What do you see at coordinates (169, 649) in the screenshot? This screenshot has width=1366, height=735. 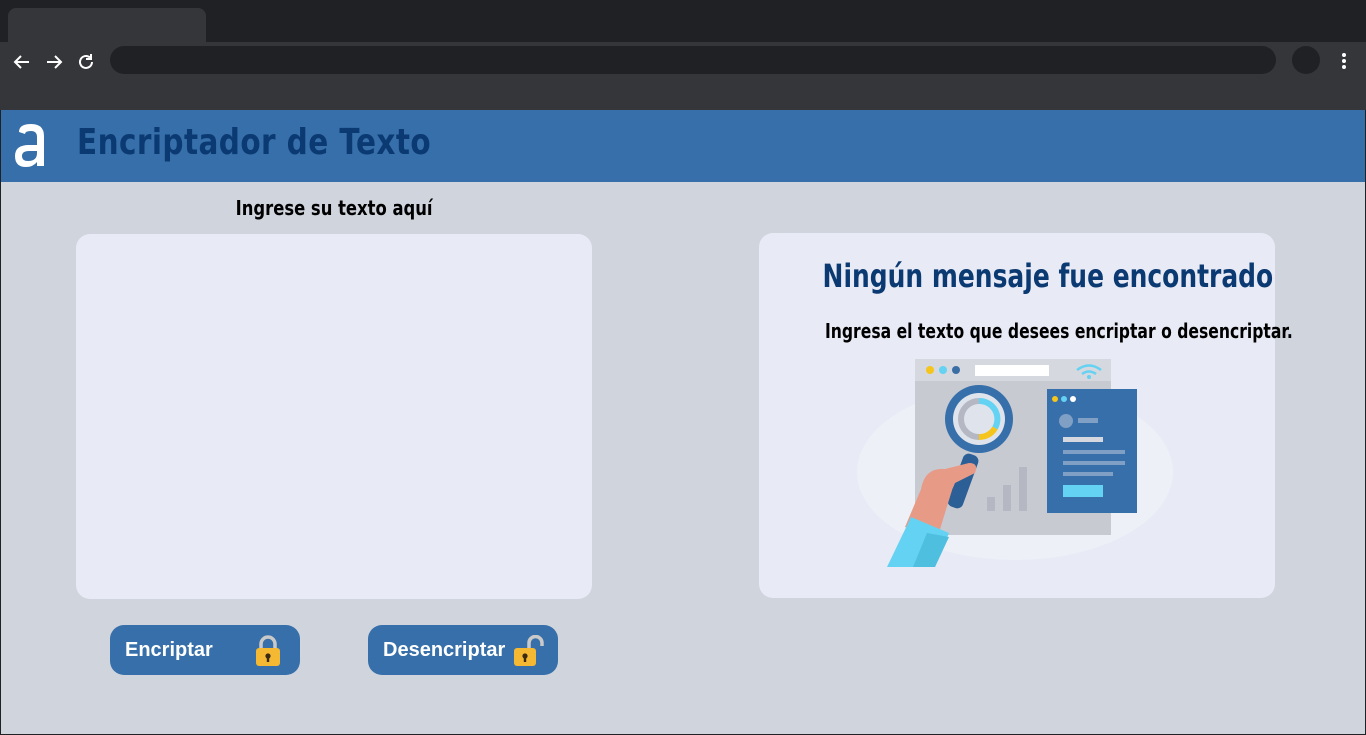 I see `encrypt-button-label: Encriptar` at bounding box center [169, 649].